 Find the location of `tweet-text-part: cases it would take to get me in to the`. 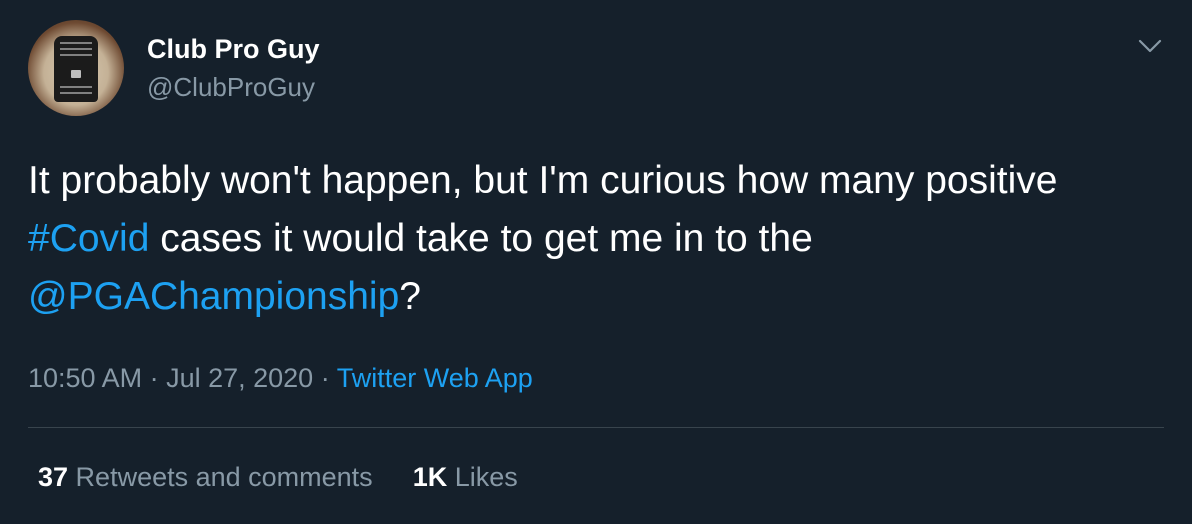

tweet-text-part: cases it would take to get me in to the is located at coordinates (481, 238).